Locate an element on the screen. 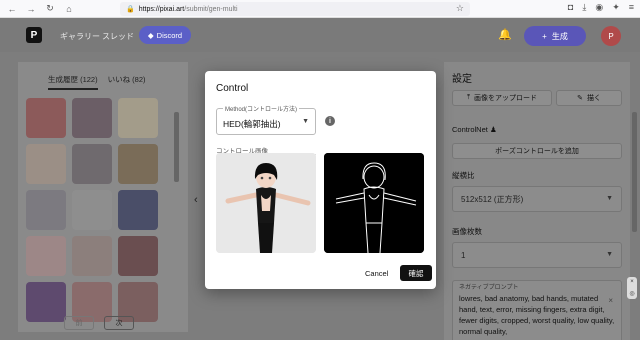 The width and height of the screenshot is (640, 340). back-icon: ← is located at coordinates (12, 9).